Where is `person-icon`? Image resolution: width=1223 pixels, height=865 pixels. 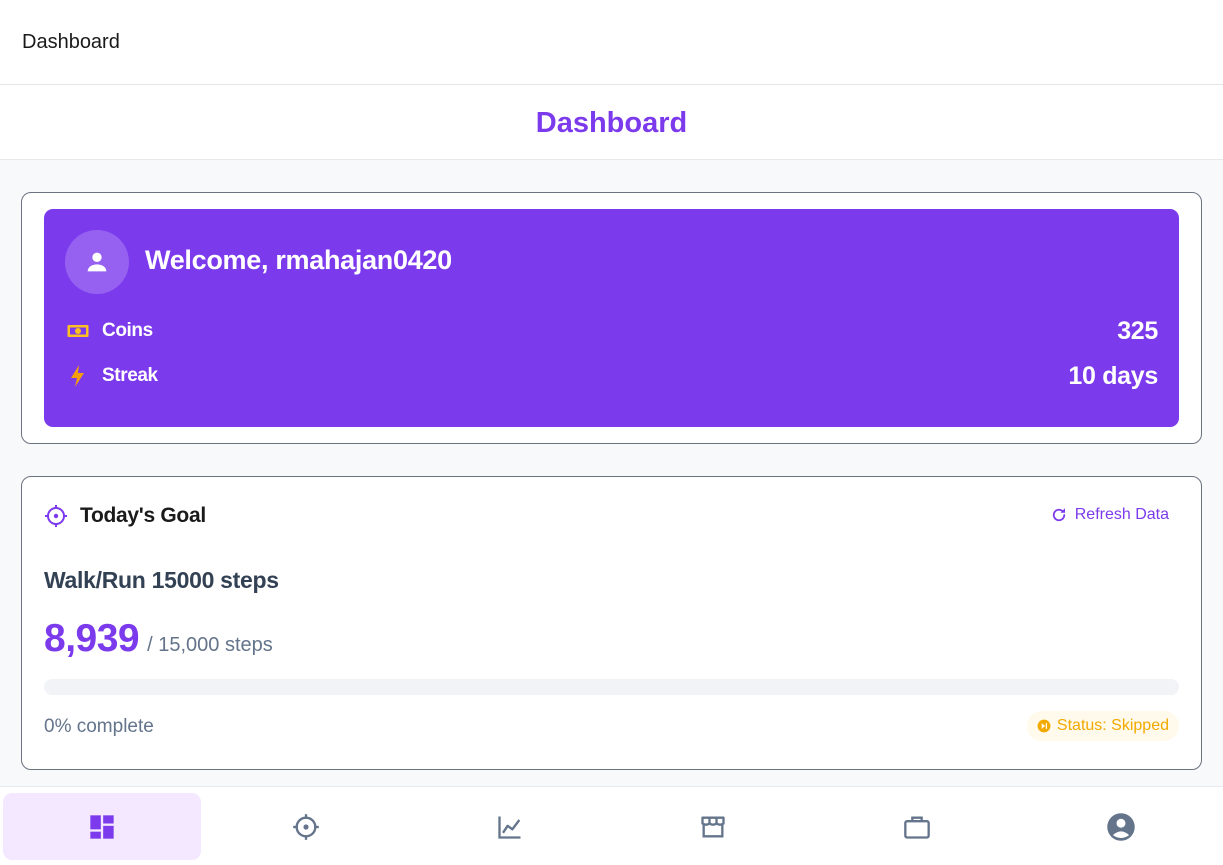 person-icon is located at coordinates (97, 262).